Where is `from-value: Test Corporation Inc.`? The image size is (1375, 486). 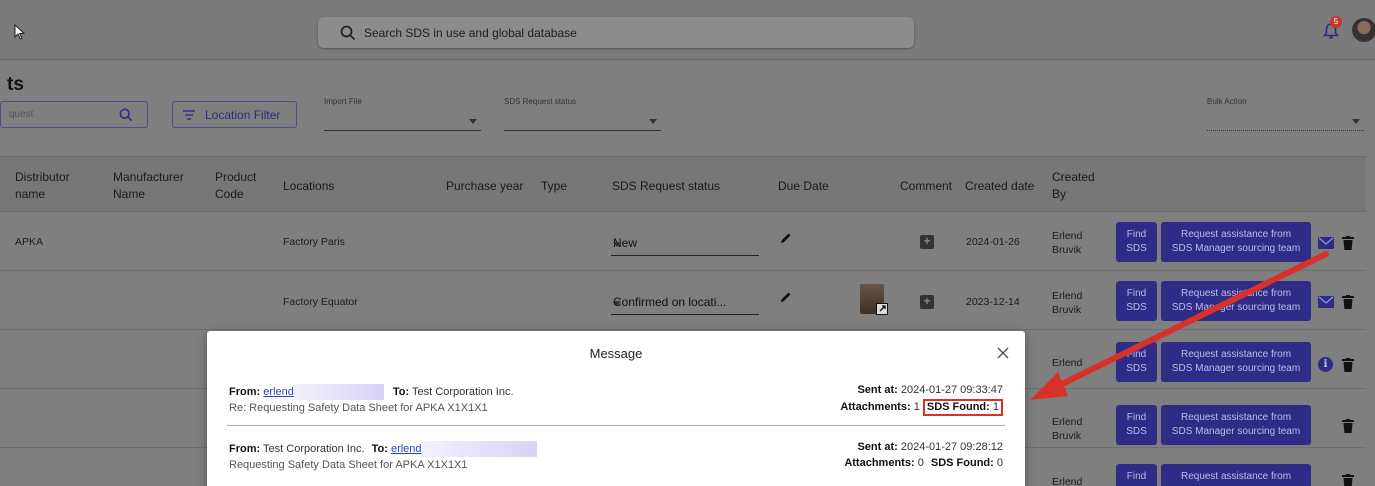 from-value: Test Corporation Inc. is located at coordinates (314, 448).